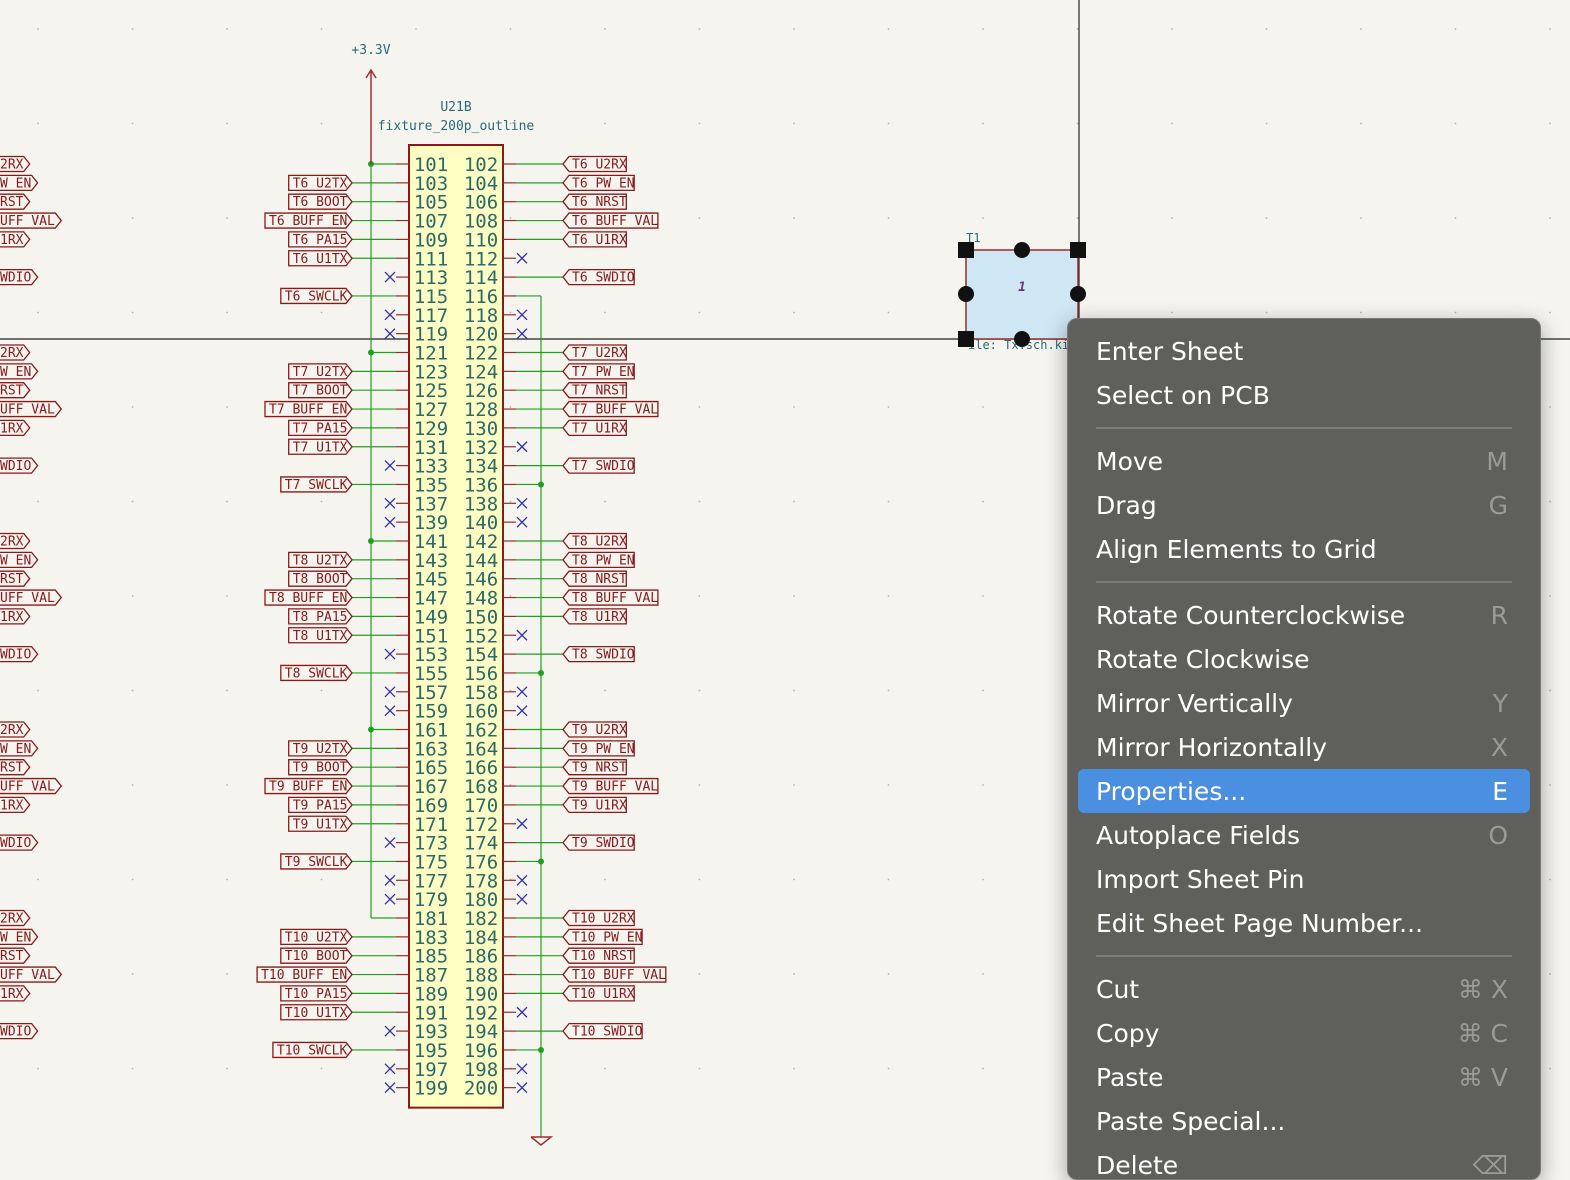  I want to click on net-label: T8_U2TX, so click(320, 559).